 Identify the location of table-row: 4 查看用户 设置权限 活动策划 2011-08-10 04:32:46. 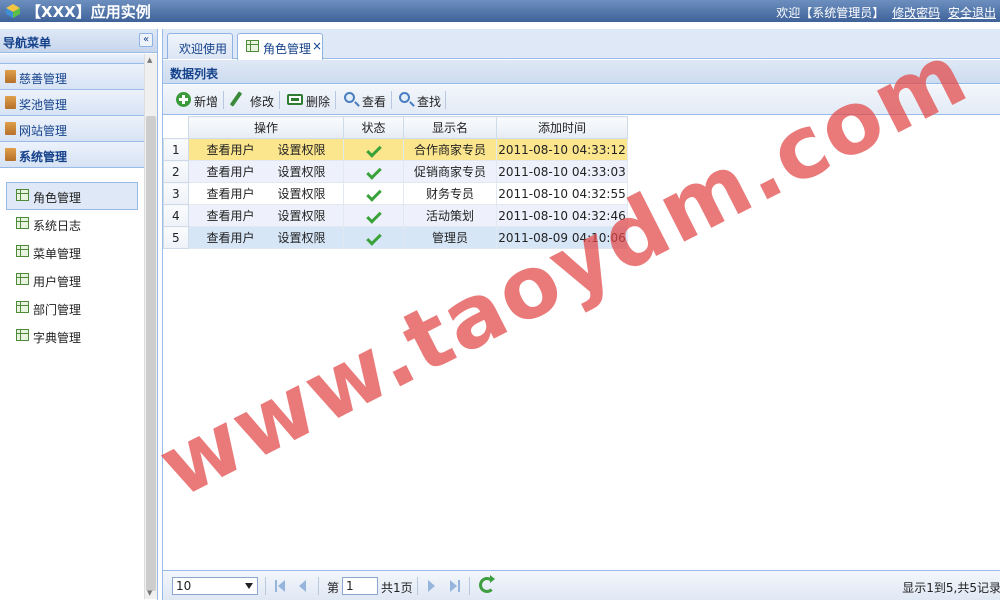
(395, 215).